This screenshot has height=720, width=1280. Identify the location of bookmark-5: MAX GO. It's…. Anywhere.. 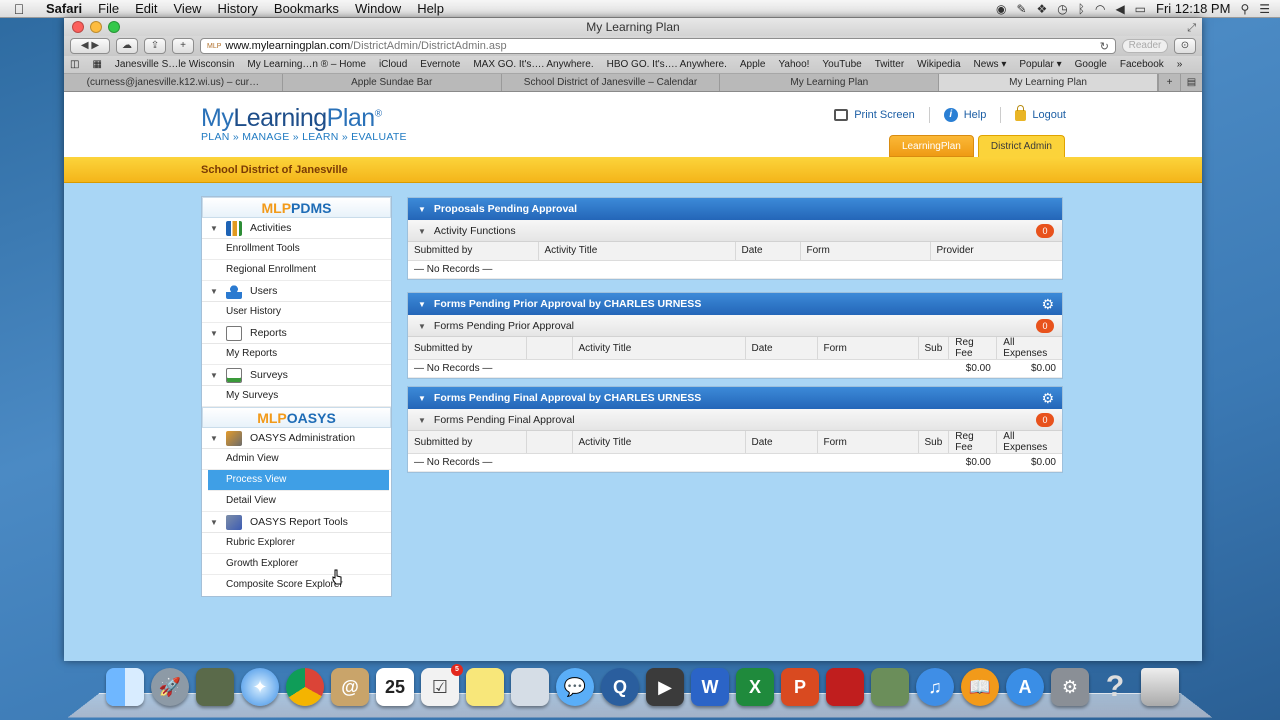
(533, 64).